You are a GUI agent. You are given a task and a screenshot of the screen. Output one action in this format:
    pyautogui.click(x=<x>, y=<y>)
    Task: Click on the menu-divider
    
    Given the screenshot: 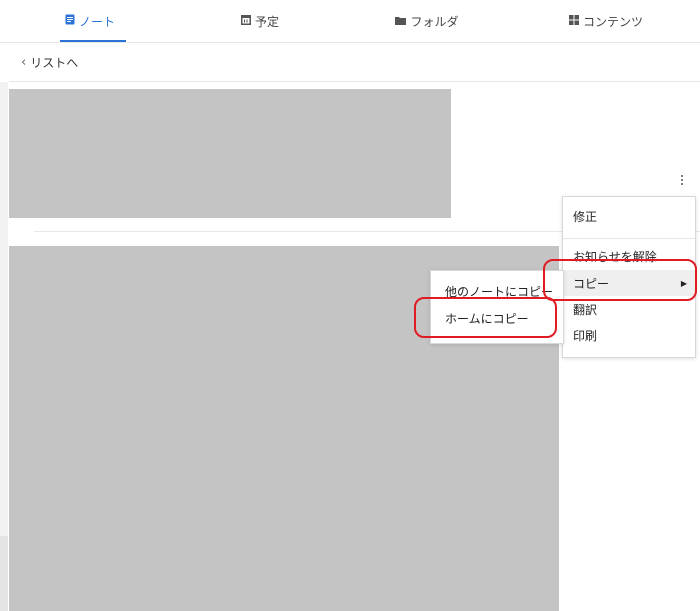 What is the action you would take?
    pyautogui.click(x=629, y=238)
    